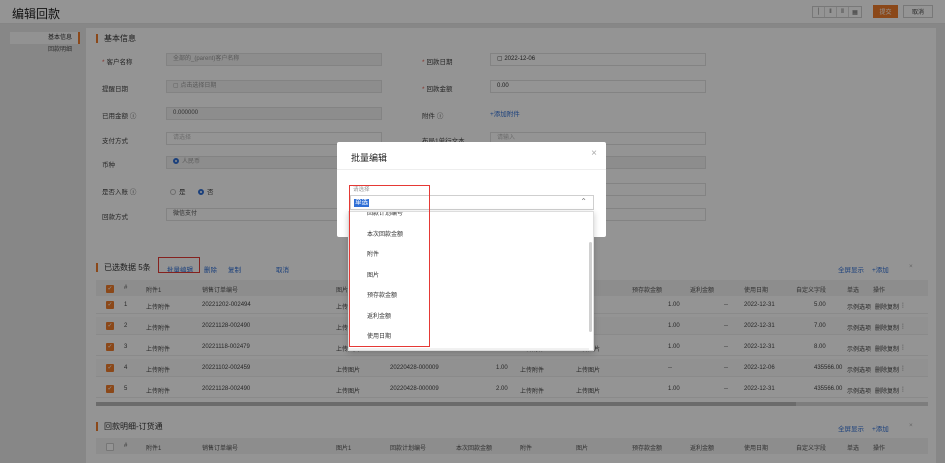 The image size is (945, 463). Describe the element at coordinates (389, 266) in the screenshot. I see `dropdown-highlight-frame` at that location.